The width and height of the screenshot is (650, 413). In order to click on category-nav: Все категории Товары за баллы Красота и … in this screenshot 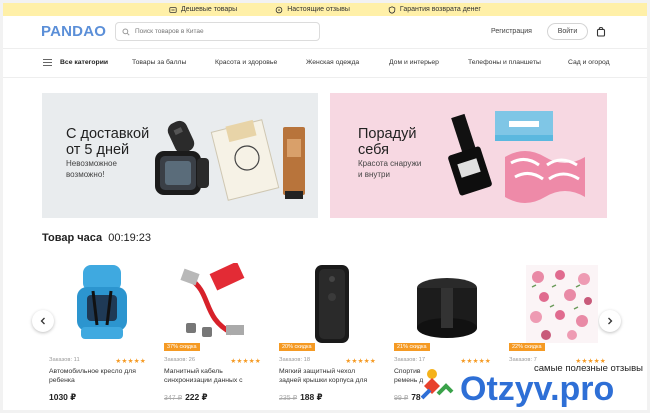, I will do `click(325, 63)`.